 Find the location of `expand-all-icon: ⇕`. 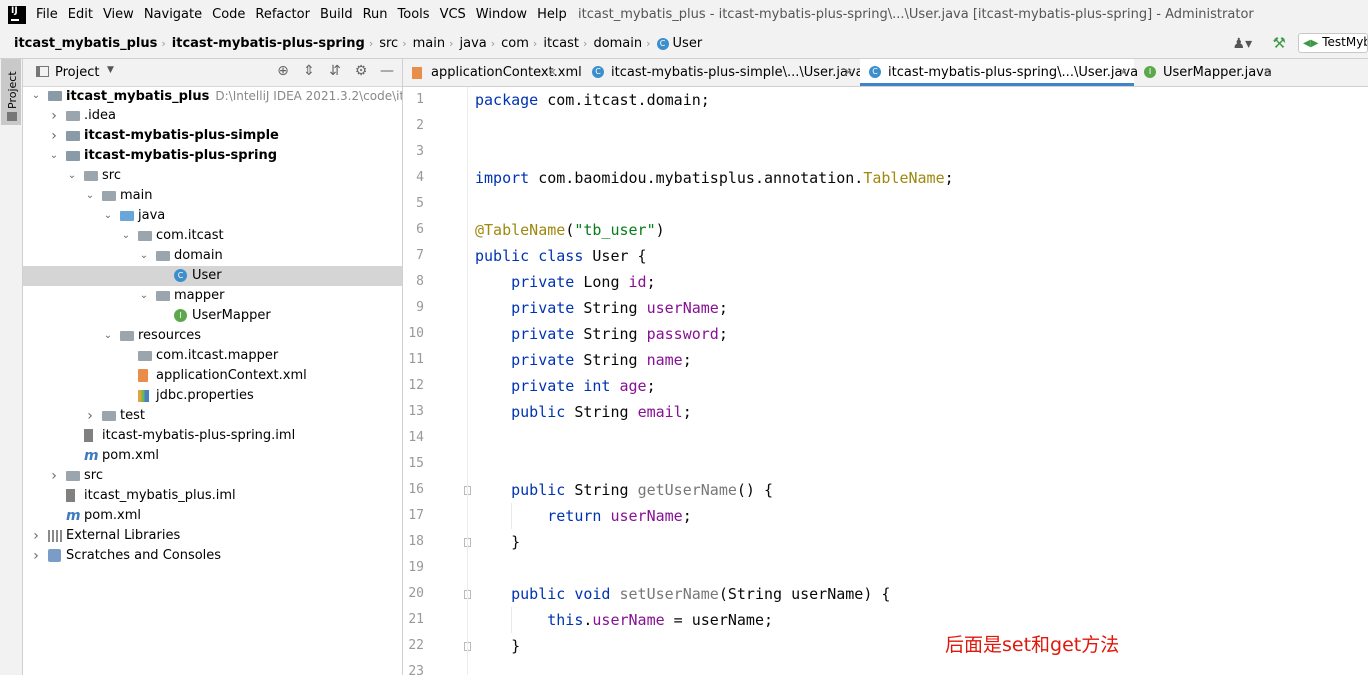

expand-all-icon: ⇕ is located at coordinates (309, 71).